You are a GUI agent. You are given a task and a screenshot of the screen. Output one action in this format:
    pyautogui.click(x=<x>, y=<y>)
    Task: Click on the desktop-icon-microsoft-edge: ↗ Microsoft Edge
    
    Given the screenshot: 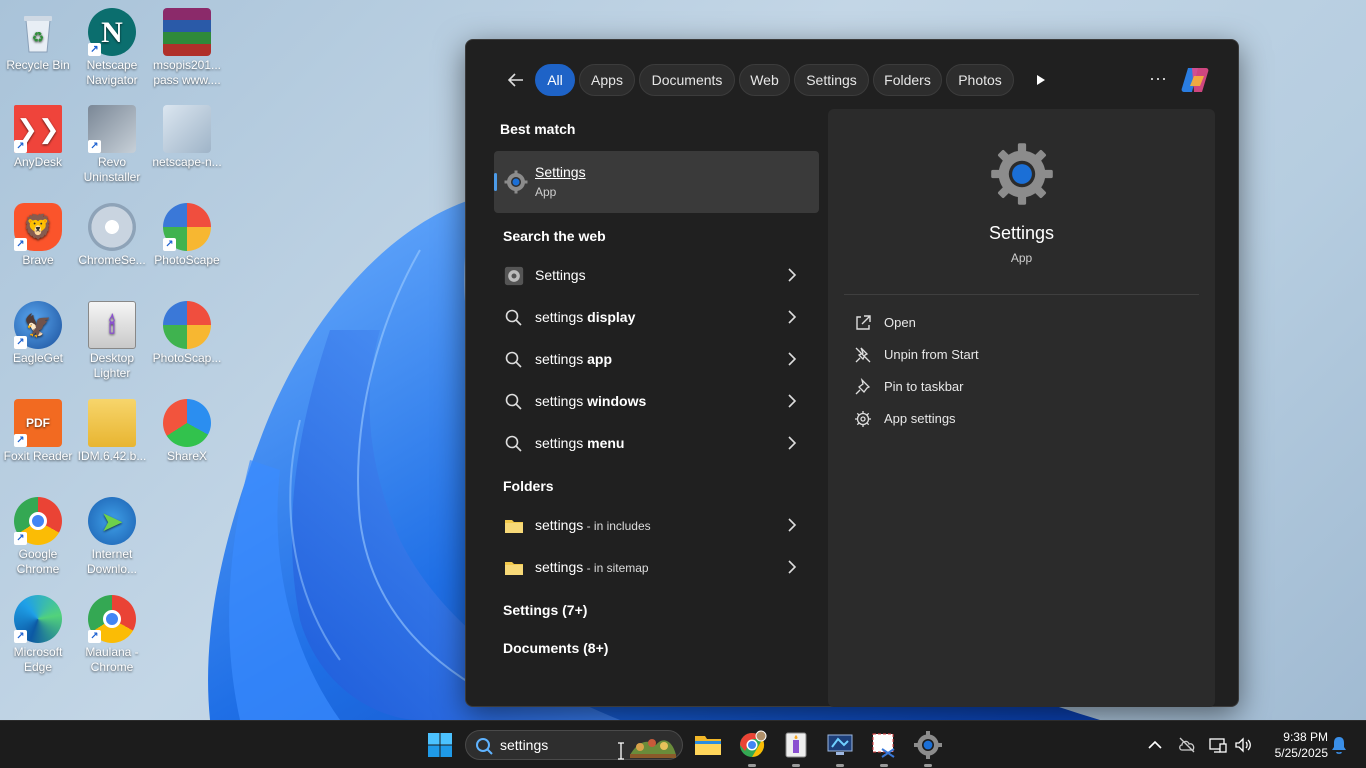 What is the action you would take?
    pyautogui.click(x=38, y=635)
    